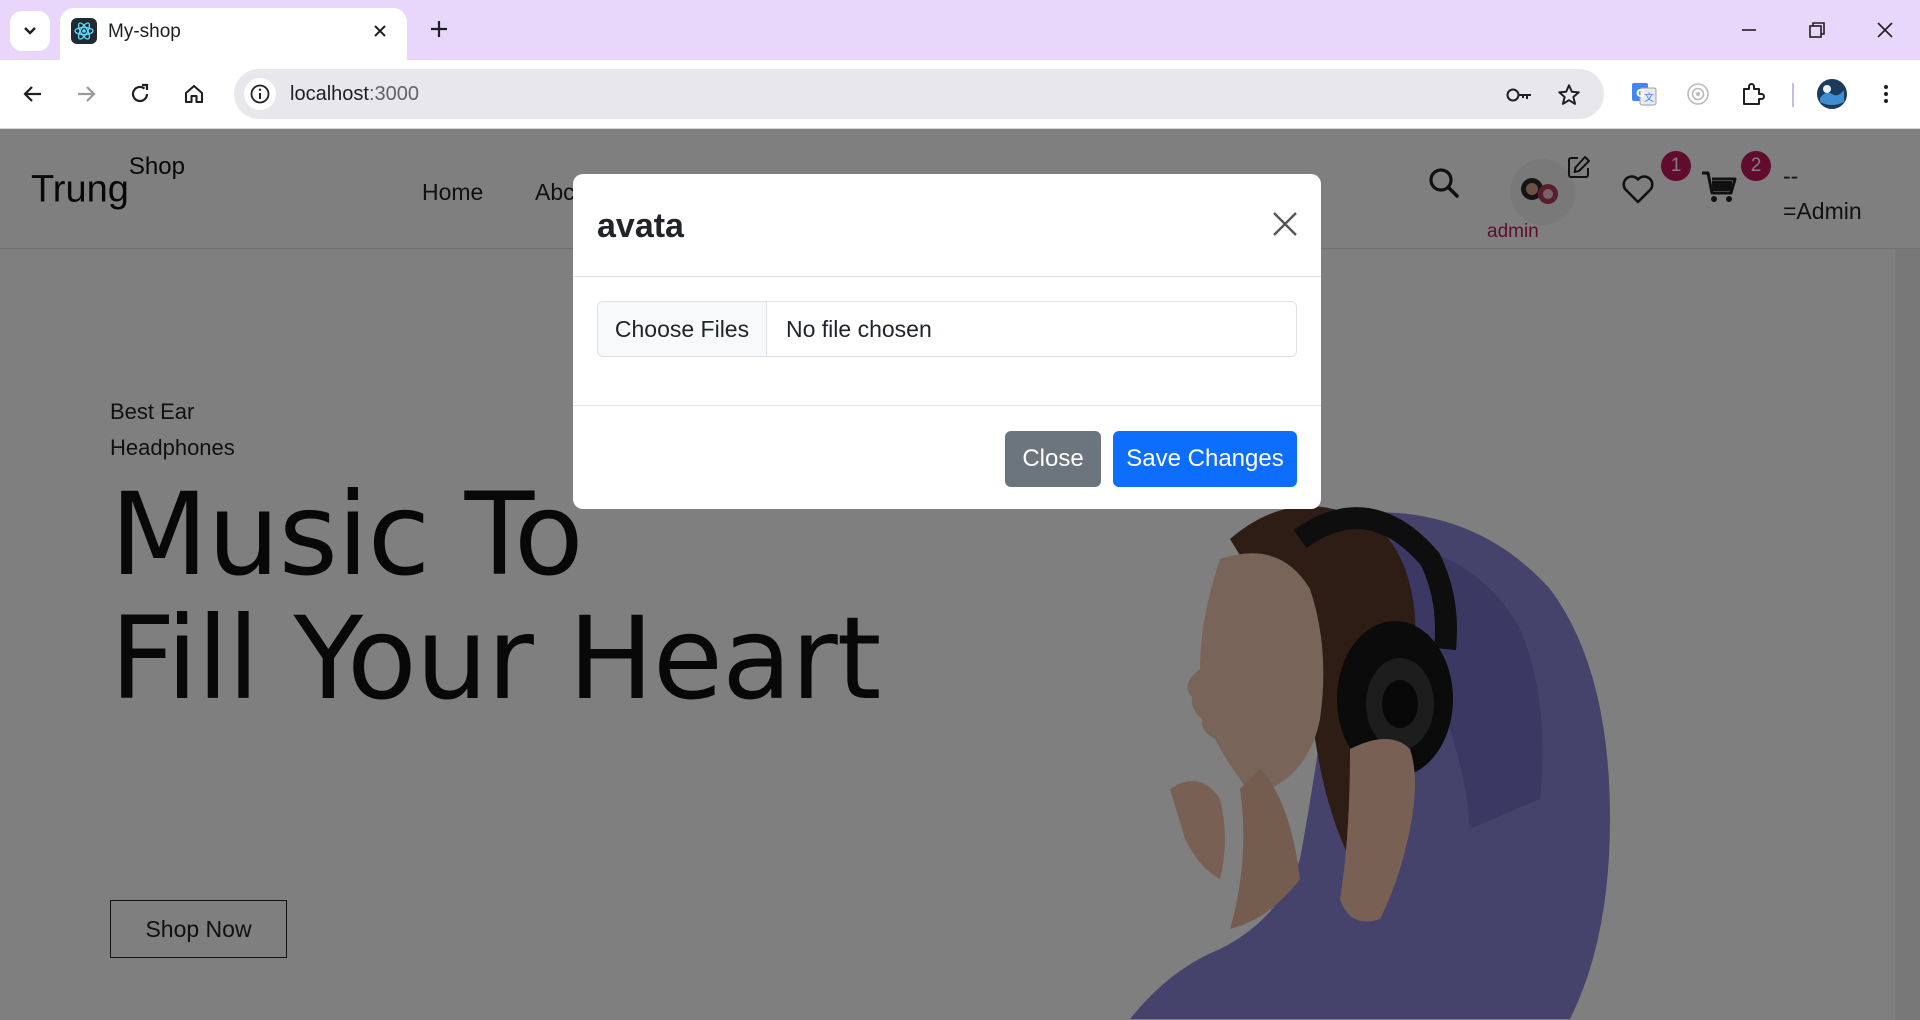 This screenshot has width=1920, height=1020. What do you see at coordinates (947, 329) in the screenshot?
I see `file-upload-input: Choose Files No file chosen` at bounding box center [947, 329].